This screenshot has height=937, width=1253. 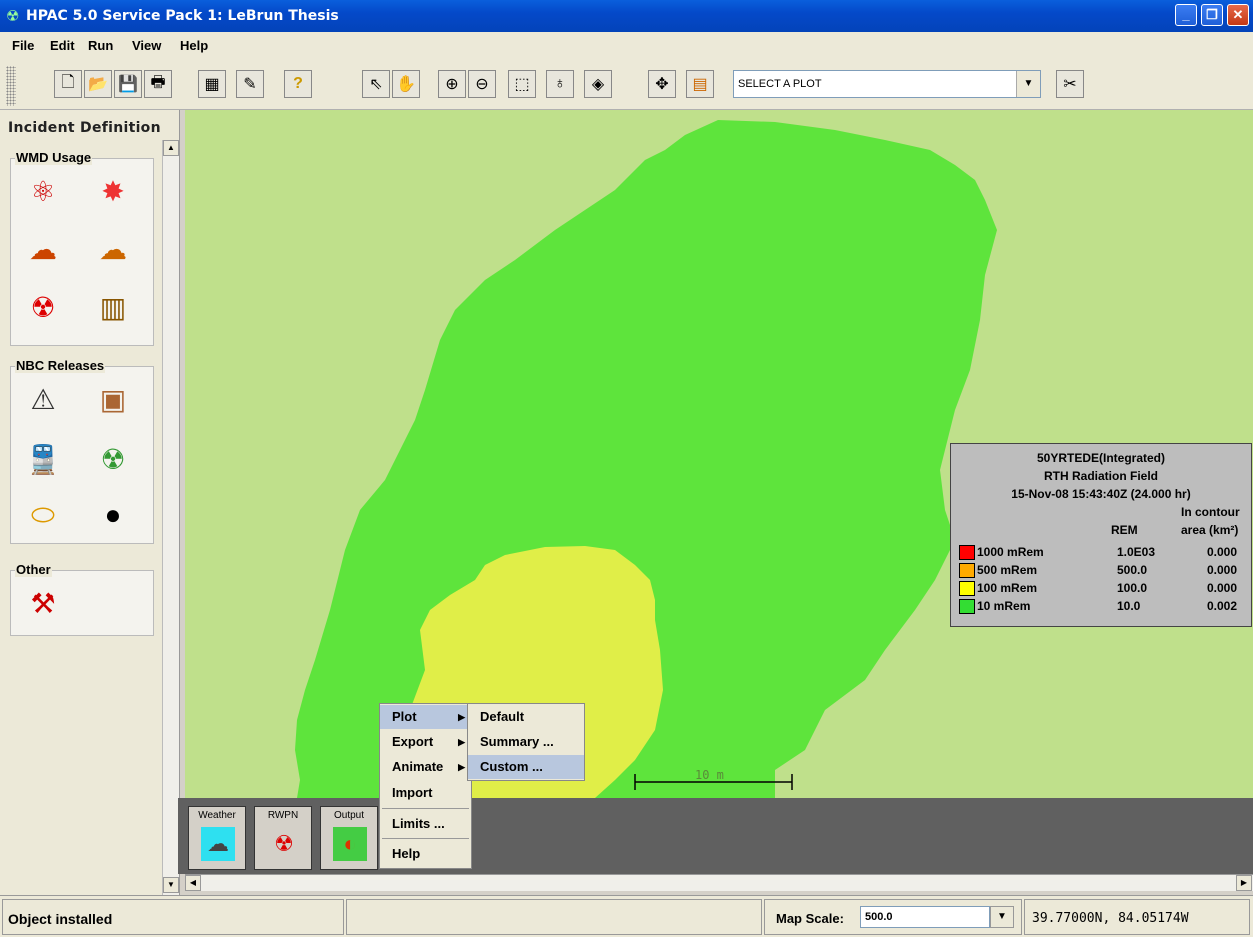 I want to click on menu-item-export: Export ▶, so click(x=425, y=742).